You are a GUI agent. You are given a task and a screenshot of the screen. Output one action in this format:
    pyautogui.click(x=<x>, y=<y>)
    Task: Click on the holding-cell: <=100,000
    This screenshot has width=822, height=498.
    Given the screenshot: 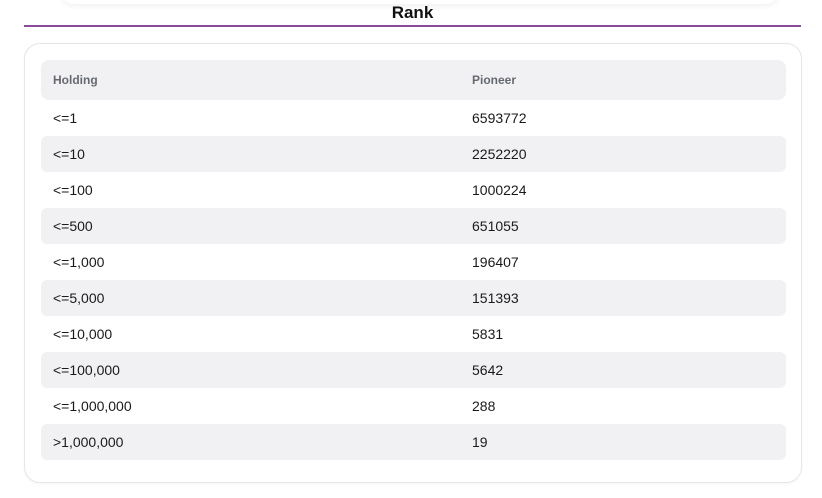 What is the action you would take?
    pyautogui.click(x=86, y=370)
    